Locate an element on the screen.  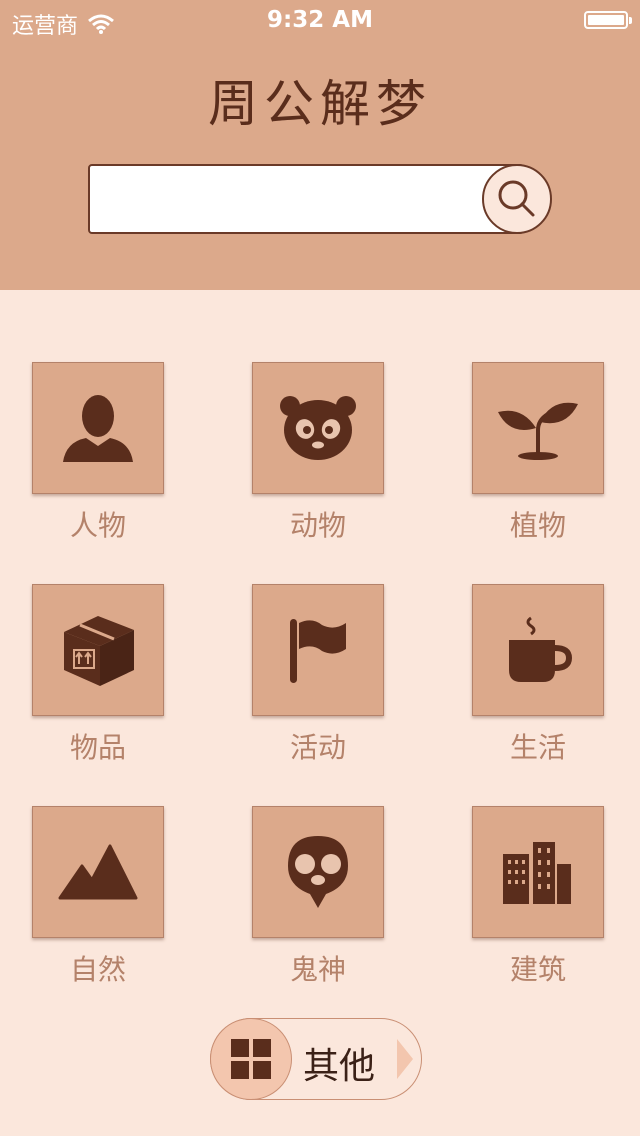
category-label-plant: 植物 is located at coordinates (537, 525).